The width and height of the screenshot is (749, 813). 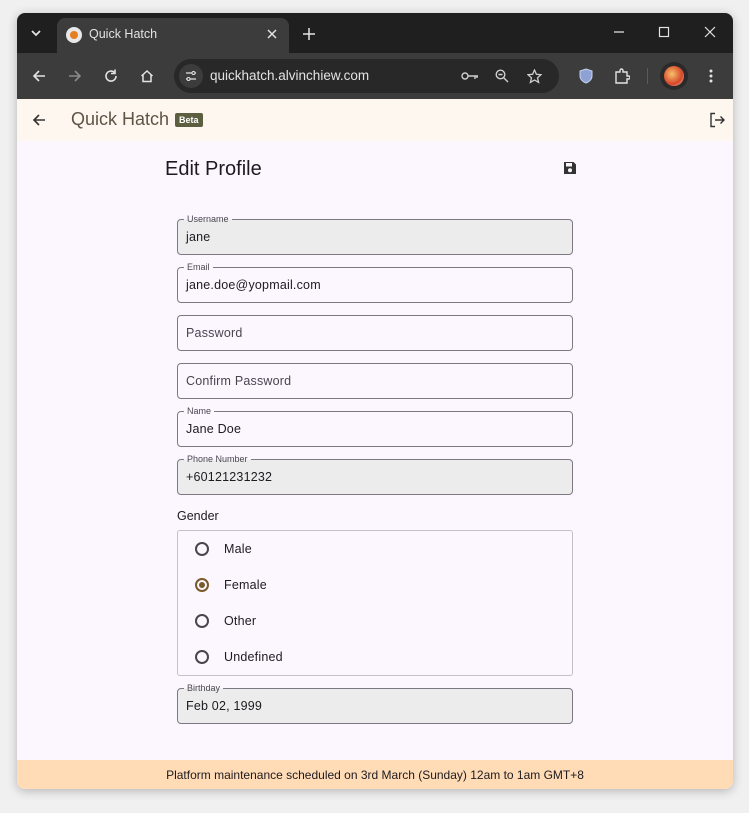 I want to click on gender-option-female: Female, so click(x=375, y=585).